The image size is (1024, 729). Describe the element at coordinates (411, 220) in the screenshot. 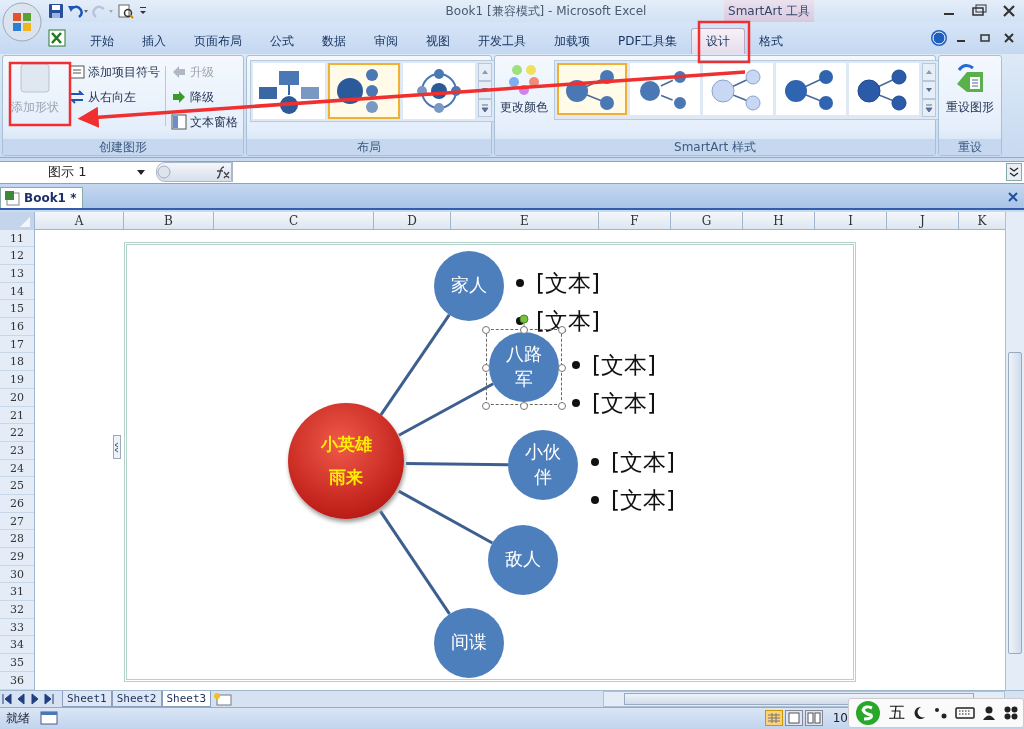

I see `column-header: D` at that location.